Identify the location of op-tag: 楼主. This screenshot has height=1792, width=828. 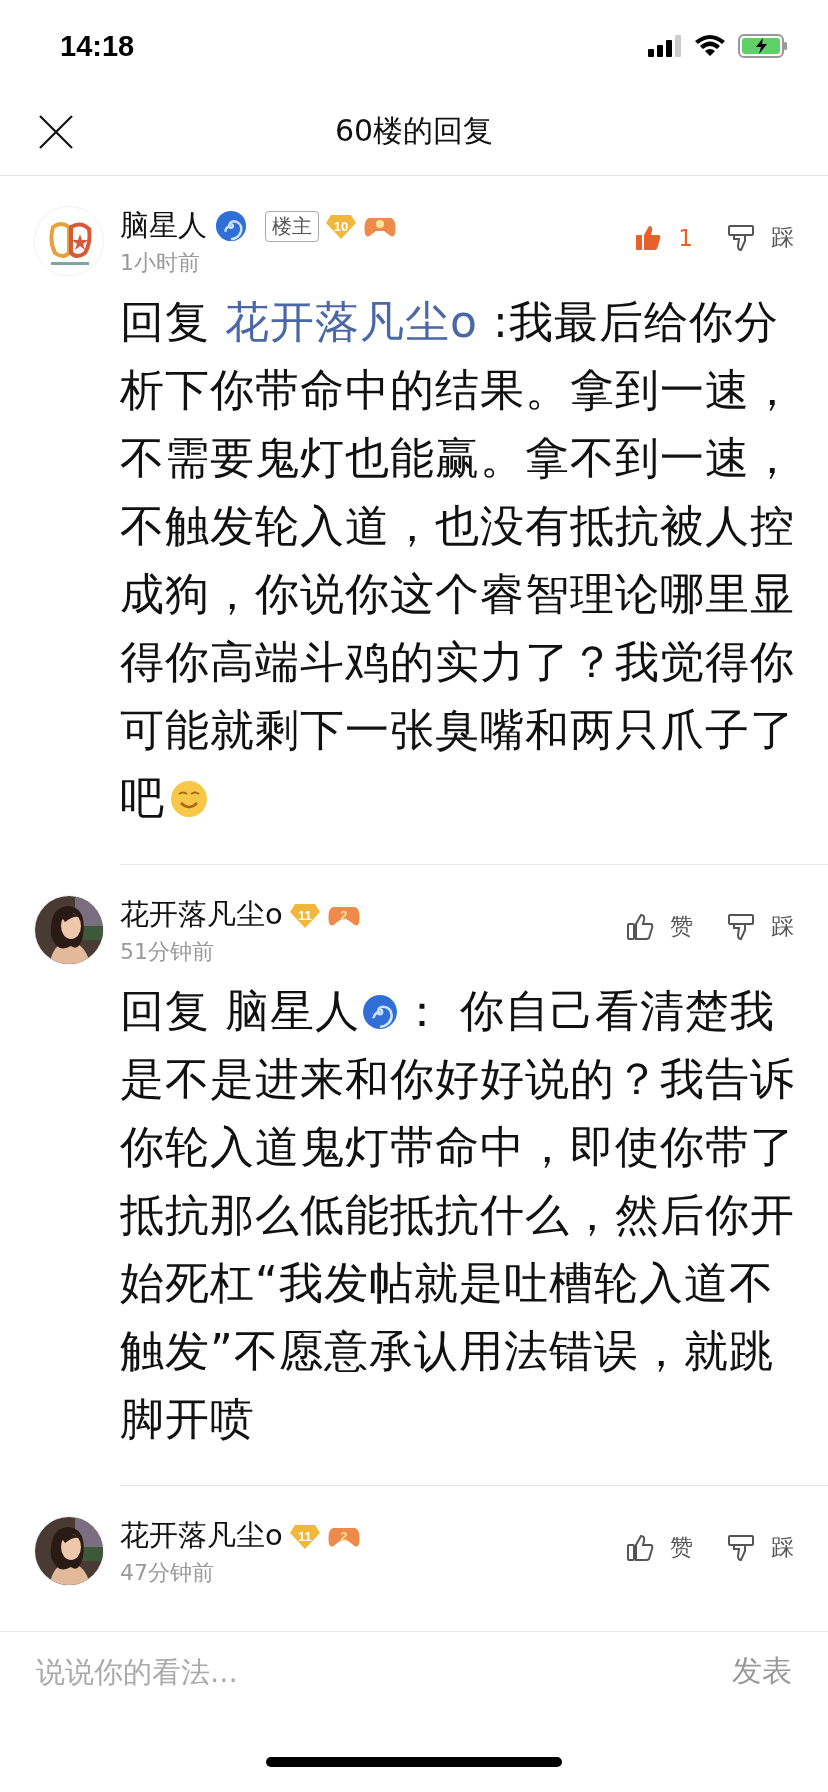
(292, 226).